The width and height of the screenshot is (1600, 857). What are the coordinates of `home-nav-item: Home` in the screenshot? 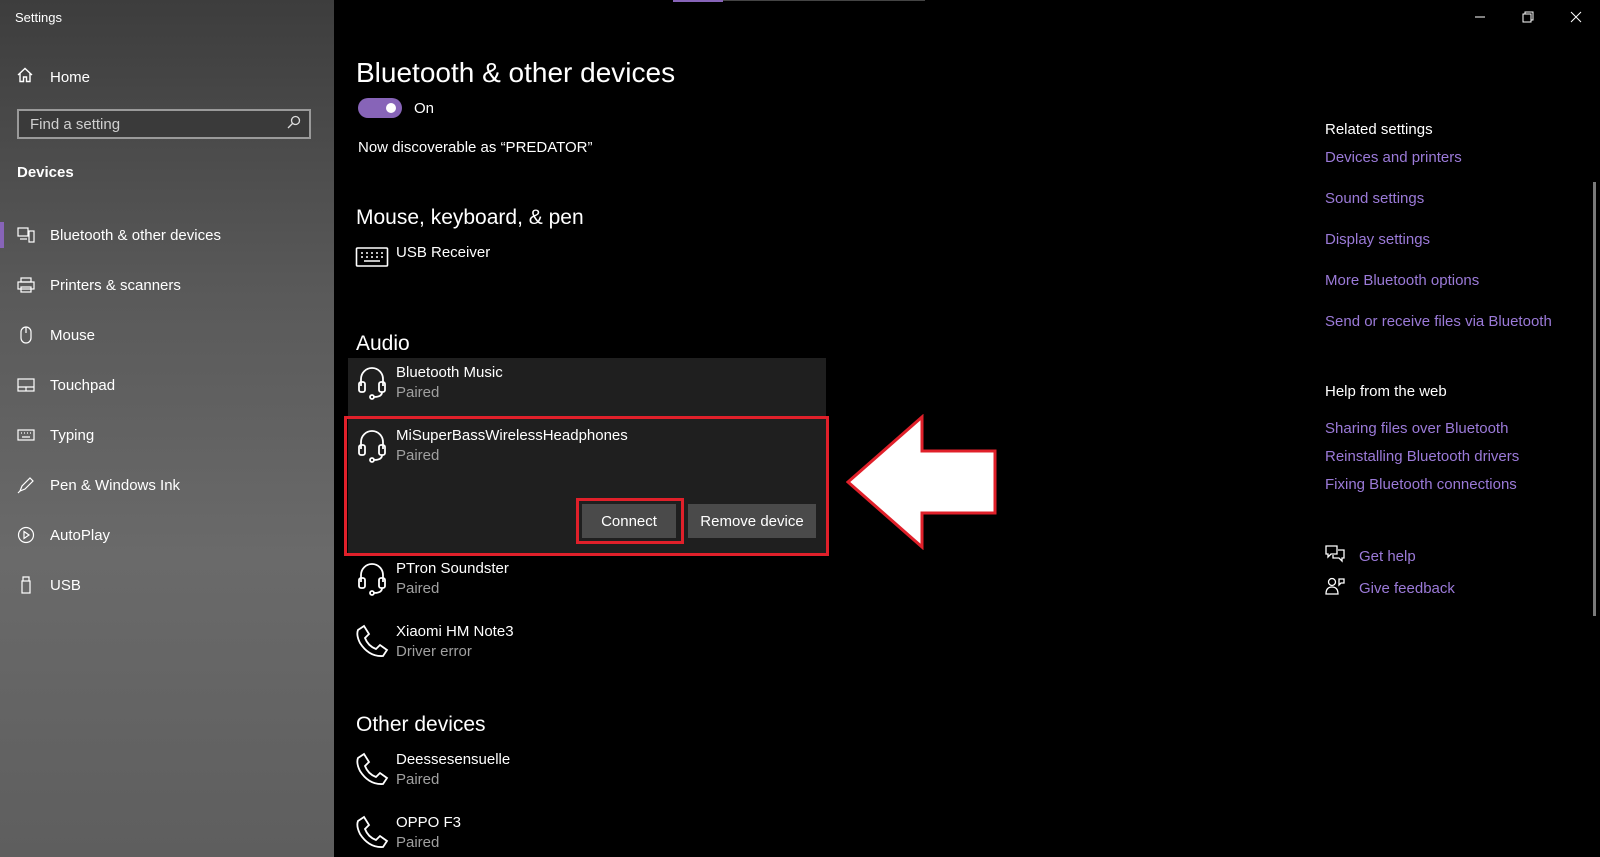 It's located at (53, 77).